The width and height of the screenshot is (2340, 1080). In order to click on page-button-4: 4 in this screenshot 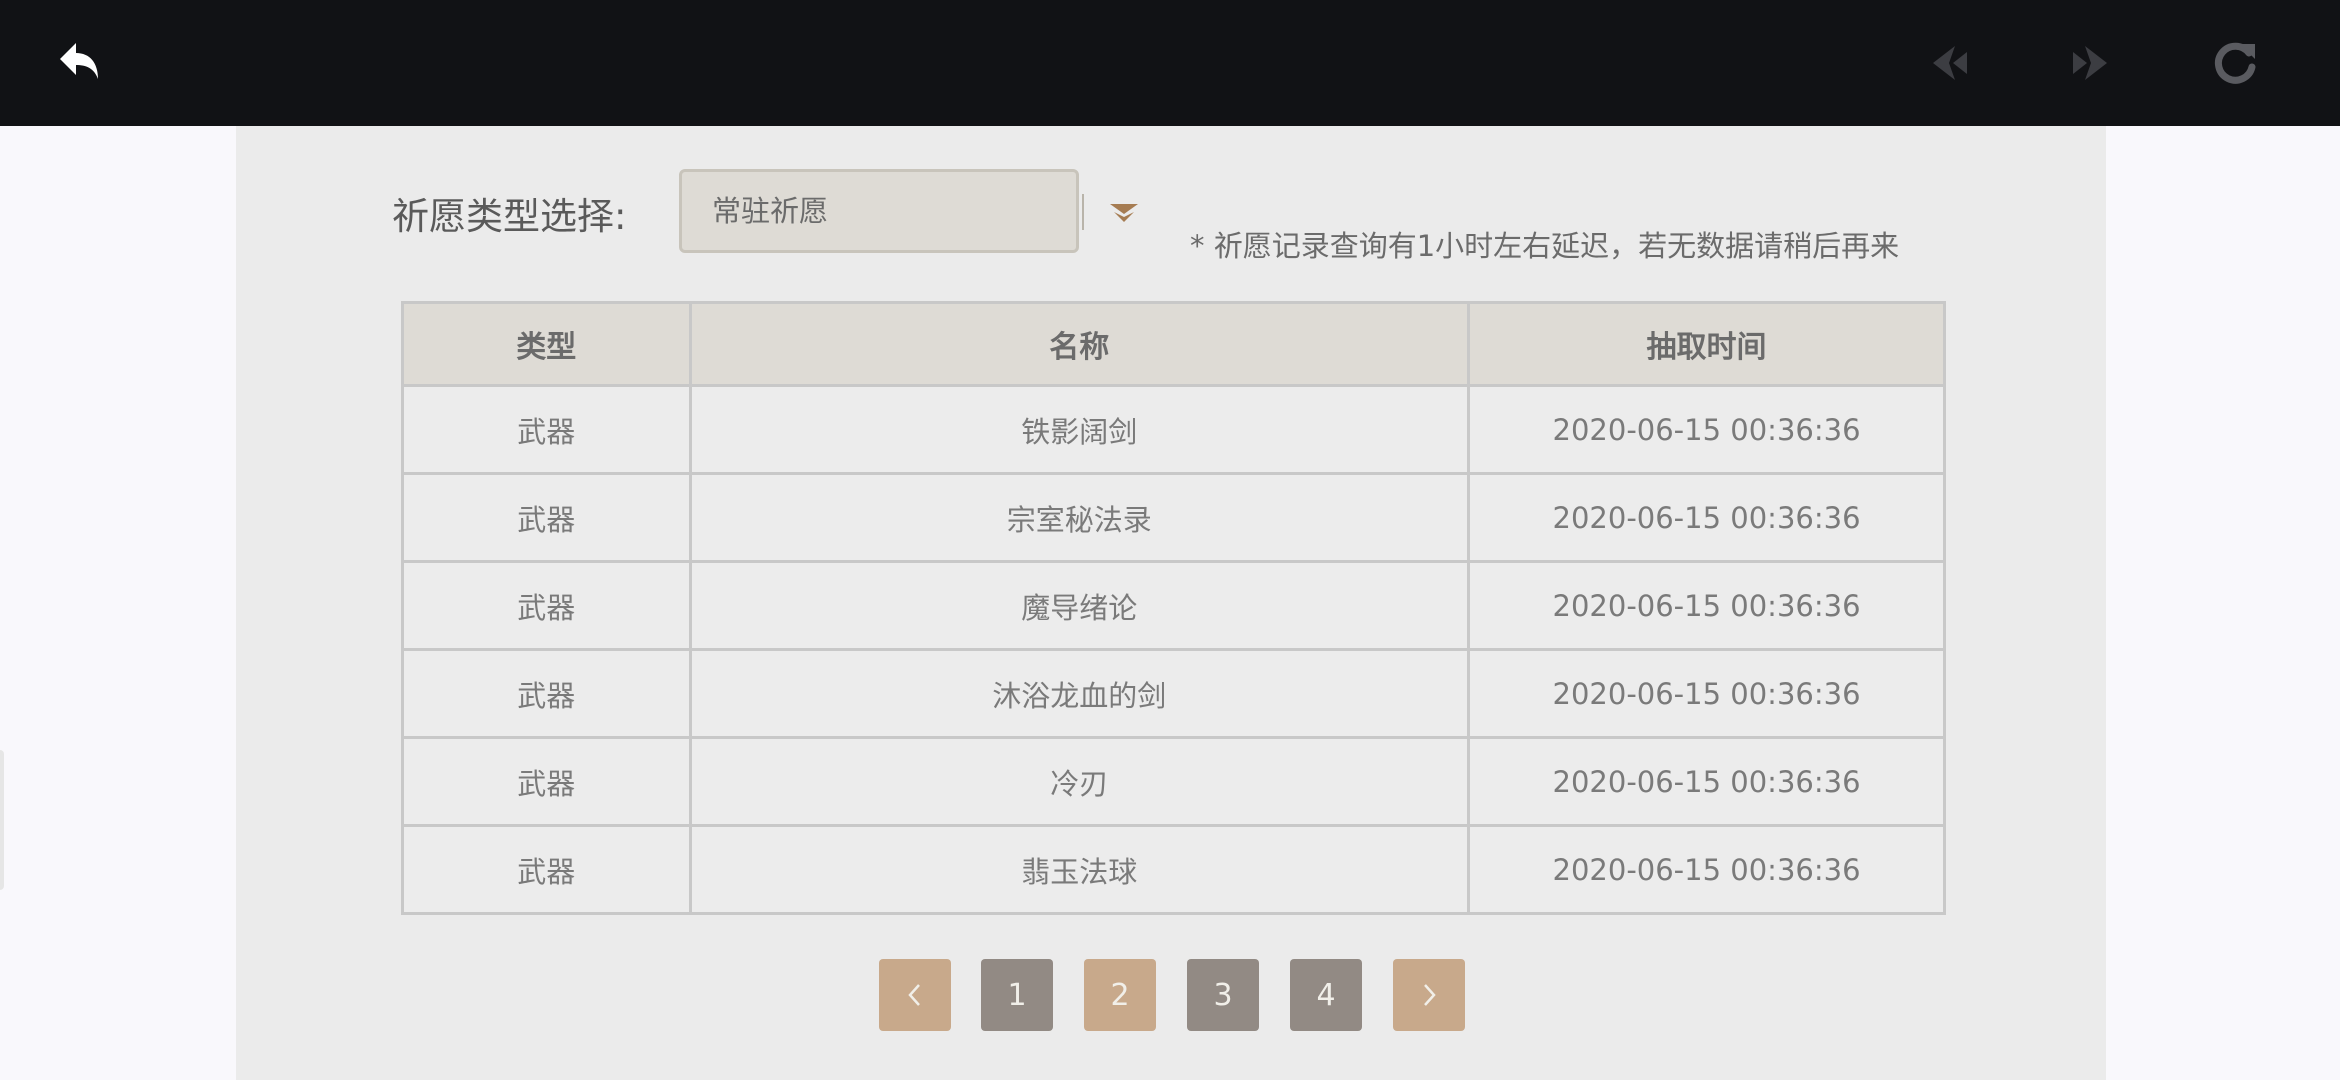, I will do `click(1326, 995)`.